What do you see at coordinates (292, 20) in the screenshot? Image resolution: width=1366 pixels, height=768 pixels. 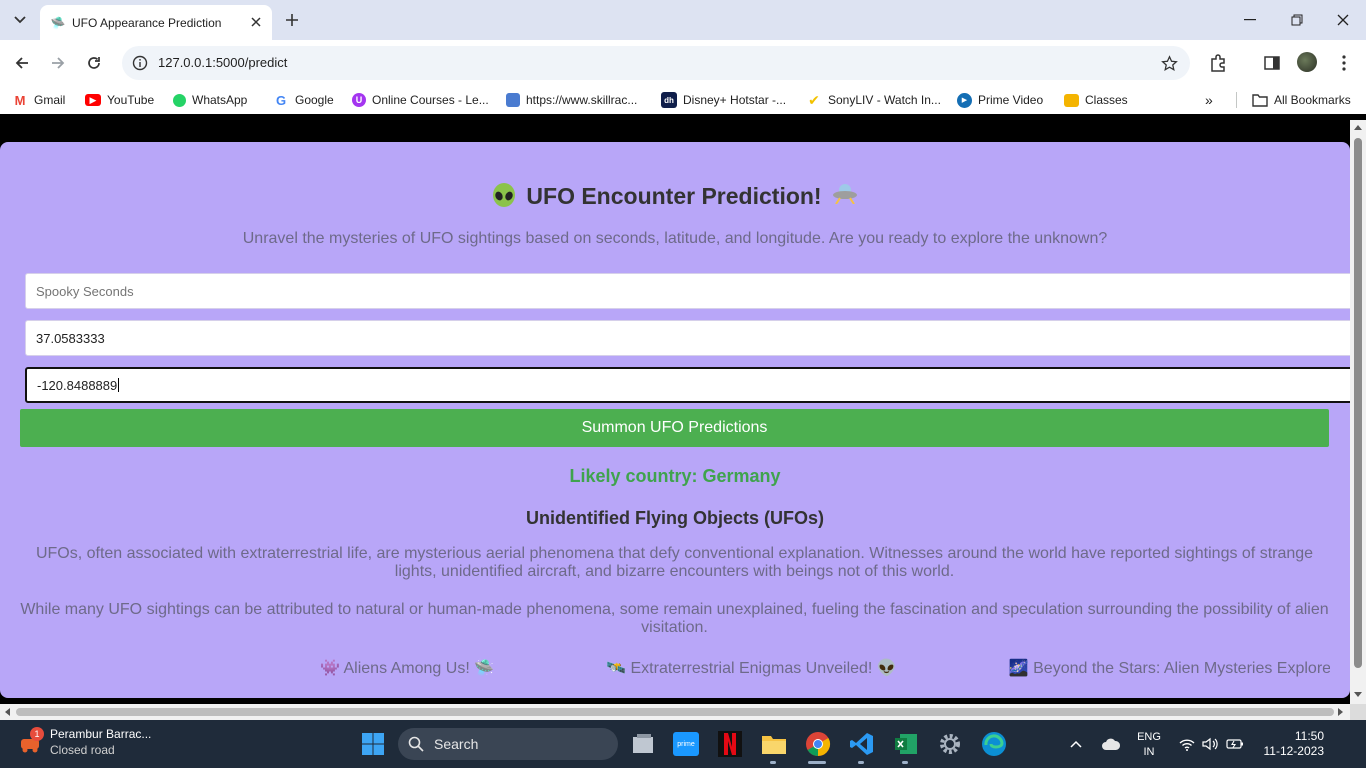 I see `new-tab-button` at bounding box center [292, 20].